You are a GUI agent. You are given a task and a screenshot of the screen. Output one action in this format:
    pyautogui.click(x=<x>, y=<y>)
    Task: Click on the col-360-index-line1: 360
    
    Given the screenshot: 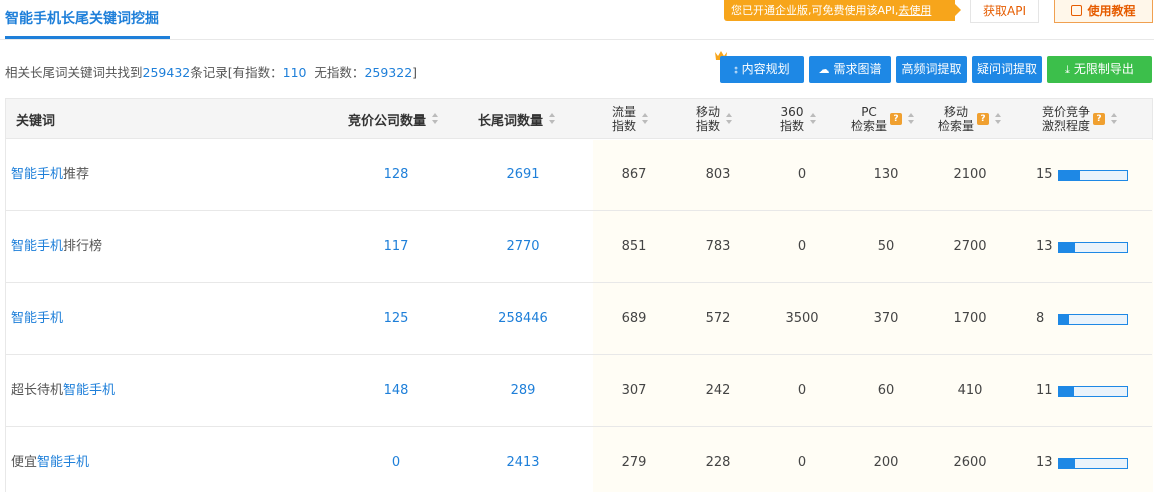 What is the action you would take?
    pyautogui.click(x=792, y=112)
    